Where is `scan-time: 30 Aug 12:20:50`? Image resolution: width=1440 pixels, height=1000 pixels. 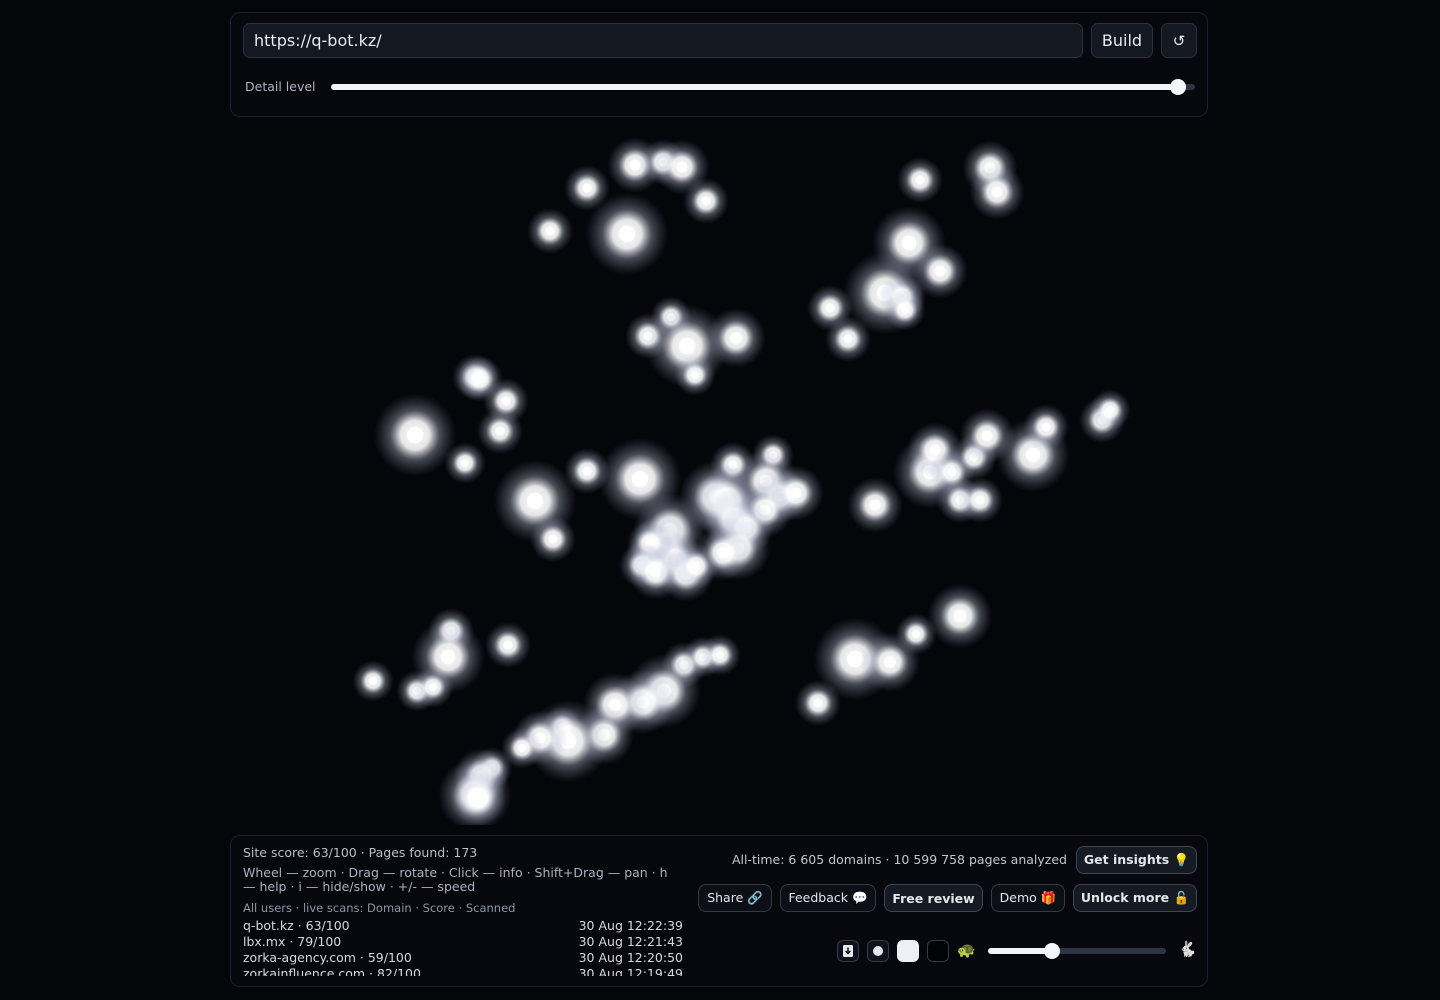
scan-time: 30 Aug 12:20:50 is located at coordinates (630, 957).